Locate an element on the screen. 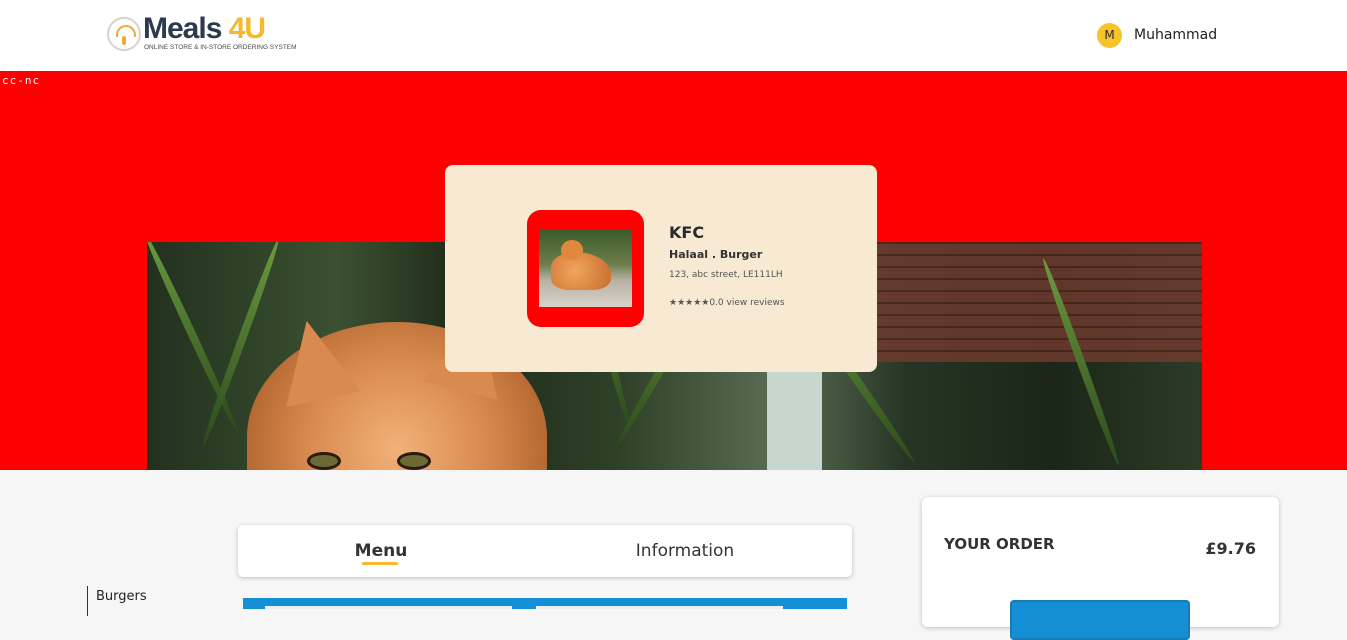  category-item-burgers: Burgers is located at coordinates (121, 597).